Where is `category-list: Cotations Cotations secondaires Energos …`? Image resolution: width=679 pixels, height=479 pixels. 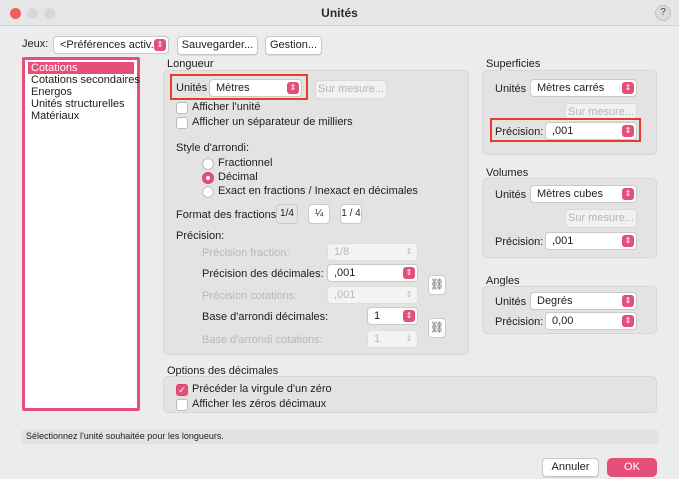 category-list: Cotations Cotations secondaires Energos … is located at coordinates (81, 234).